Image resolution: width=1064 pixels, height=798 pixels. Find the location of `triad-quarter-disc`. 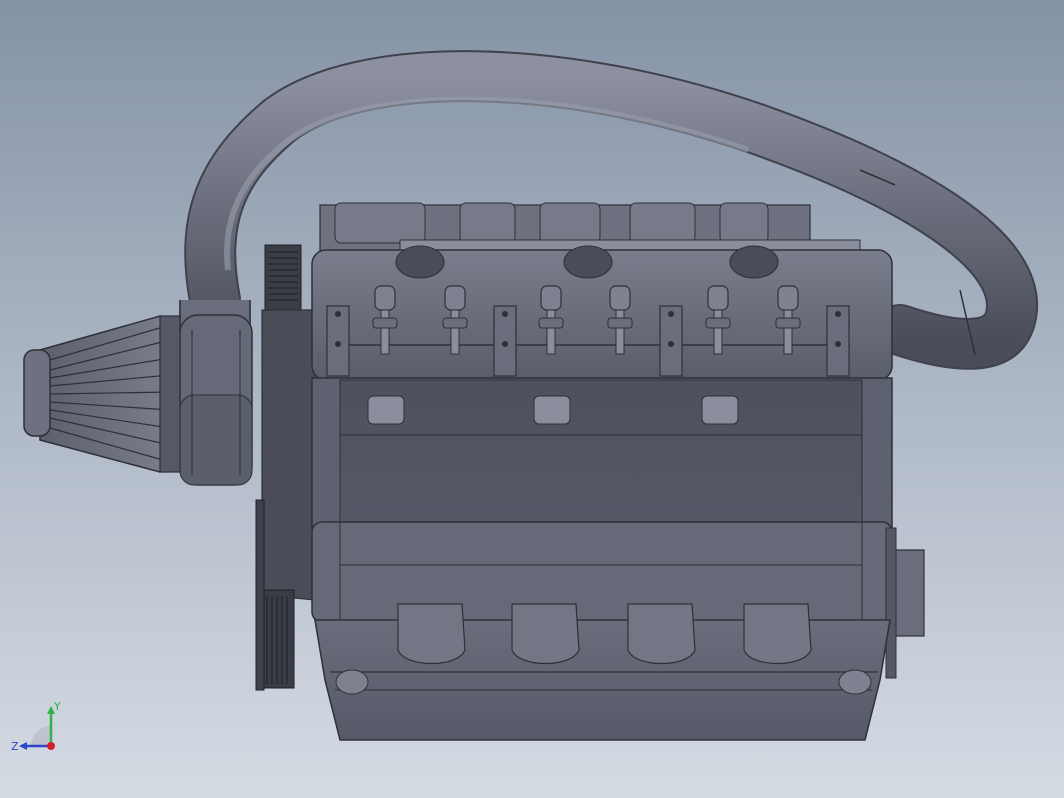

triad-quarter-disc is located at coordinates (41, 736).